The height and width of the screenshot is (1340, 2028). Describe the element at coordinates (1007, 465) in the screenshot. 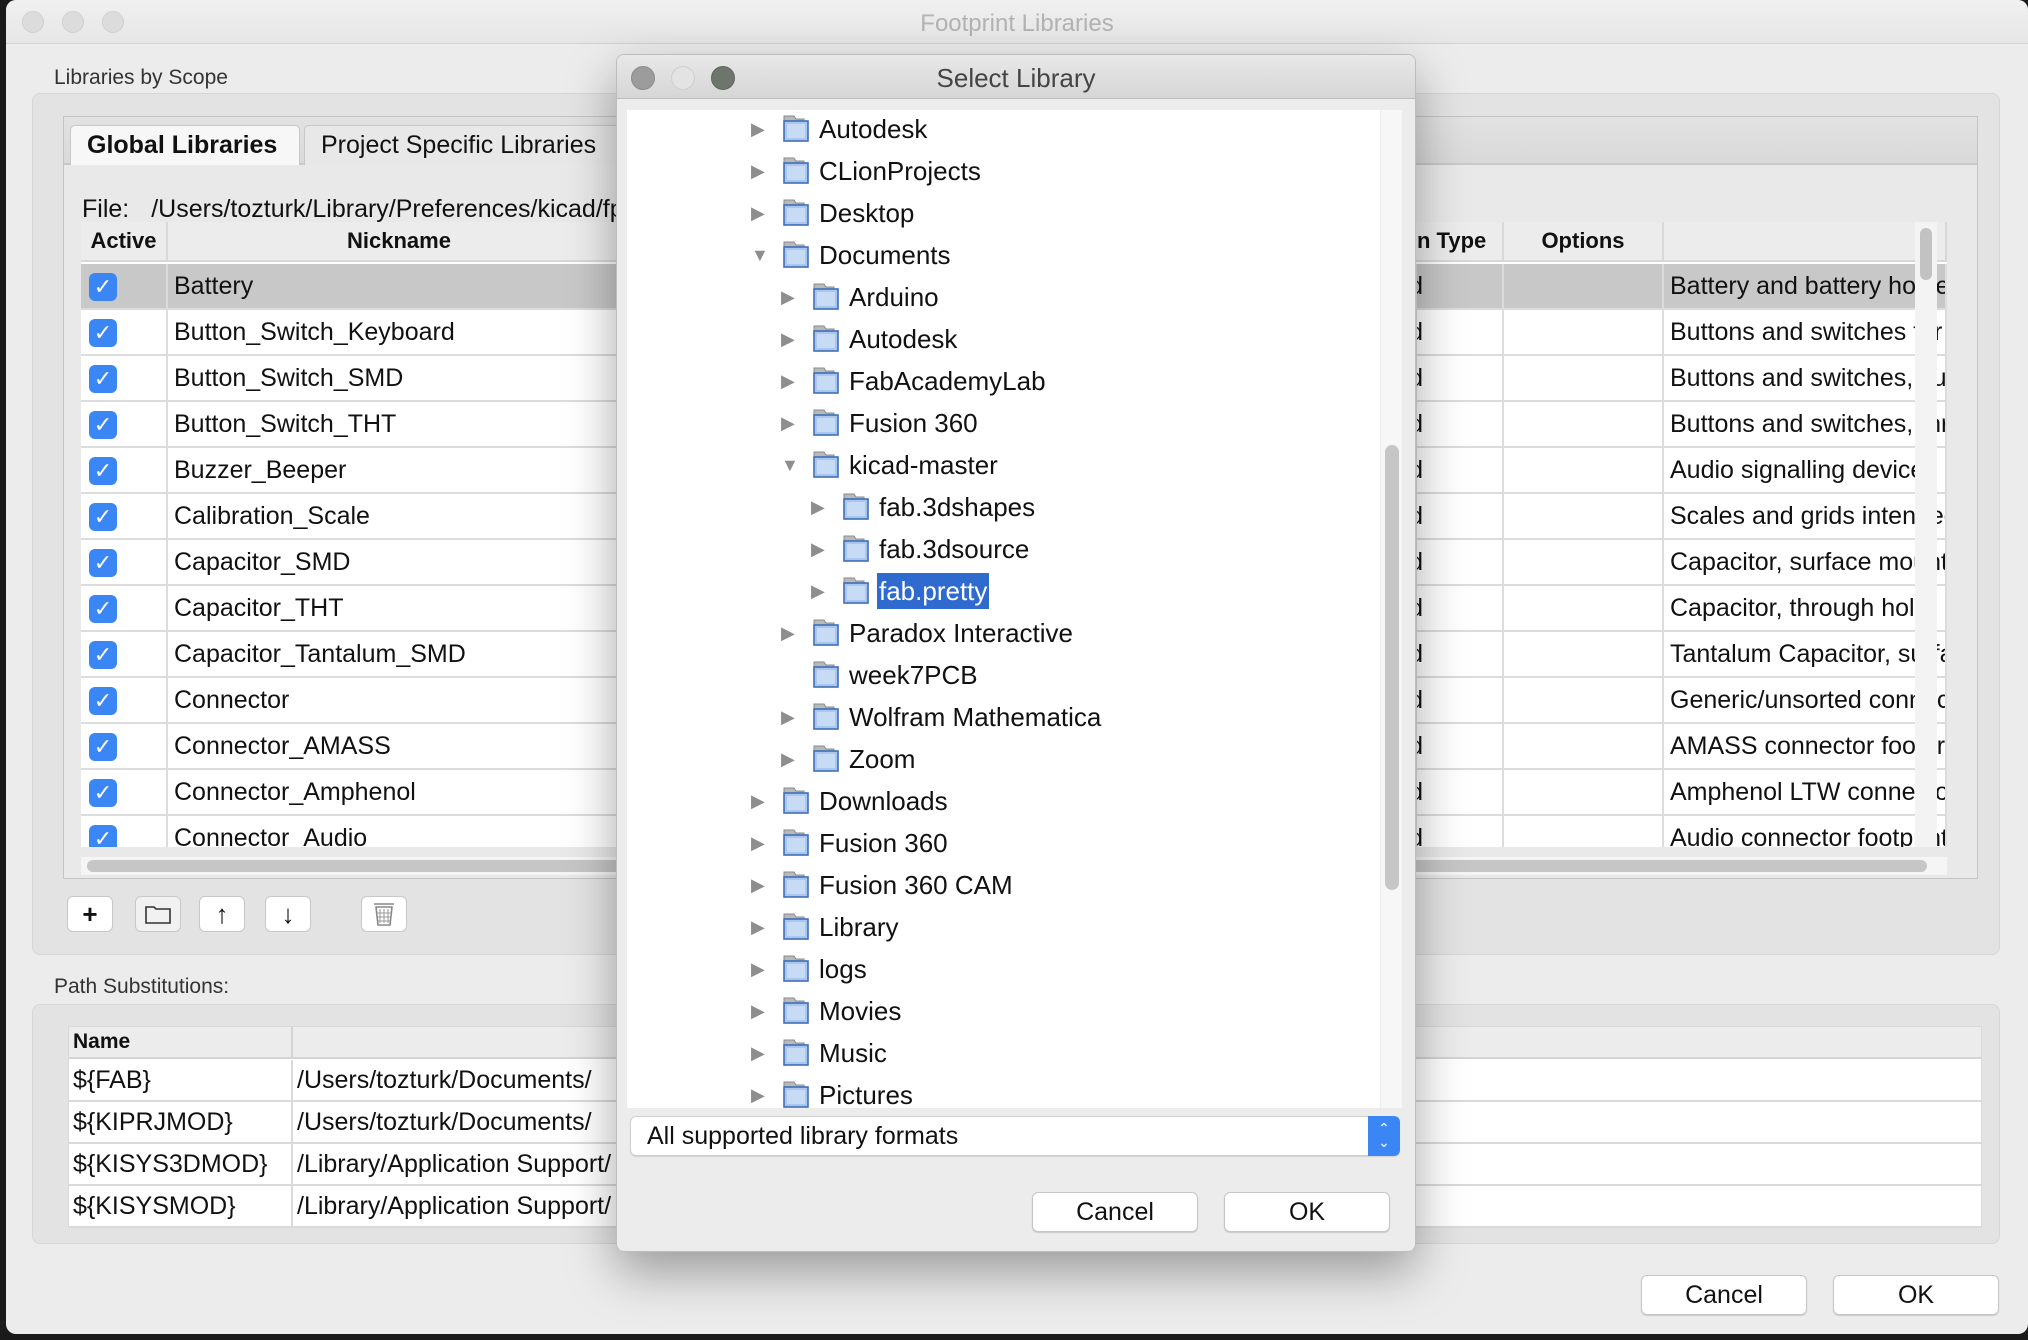

I see `tree-item: ▼ kicad-master` at that location.